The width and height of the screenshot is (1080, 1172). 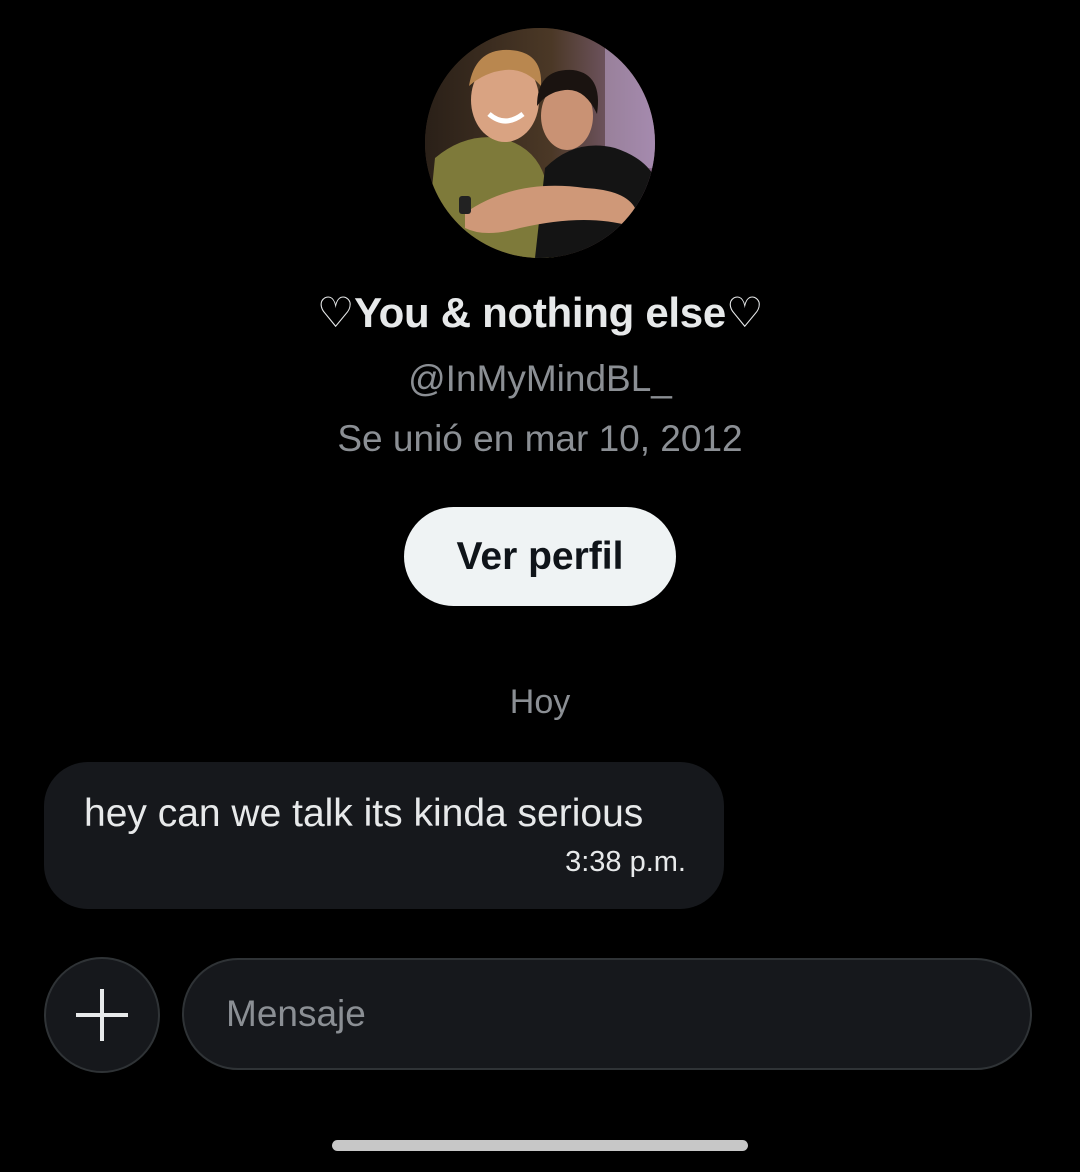 I want to click on profile-joined-date: Se unió en mar 10, 2012, so click(x=540, y=438).